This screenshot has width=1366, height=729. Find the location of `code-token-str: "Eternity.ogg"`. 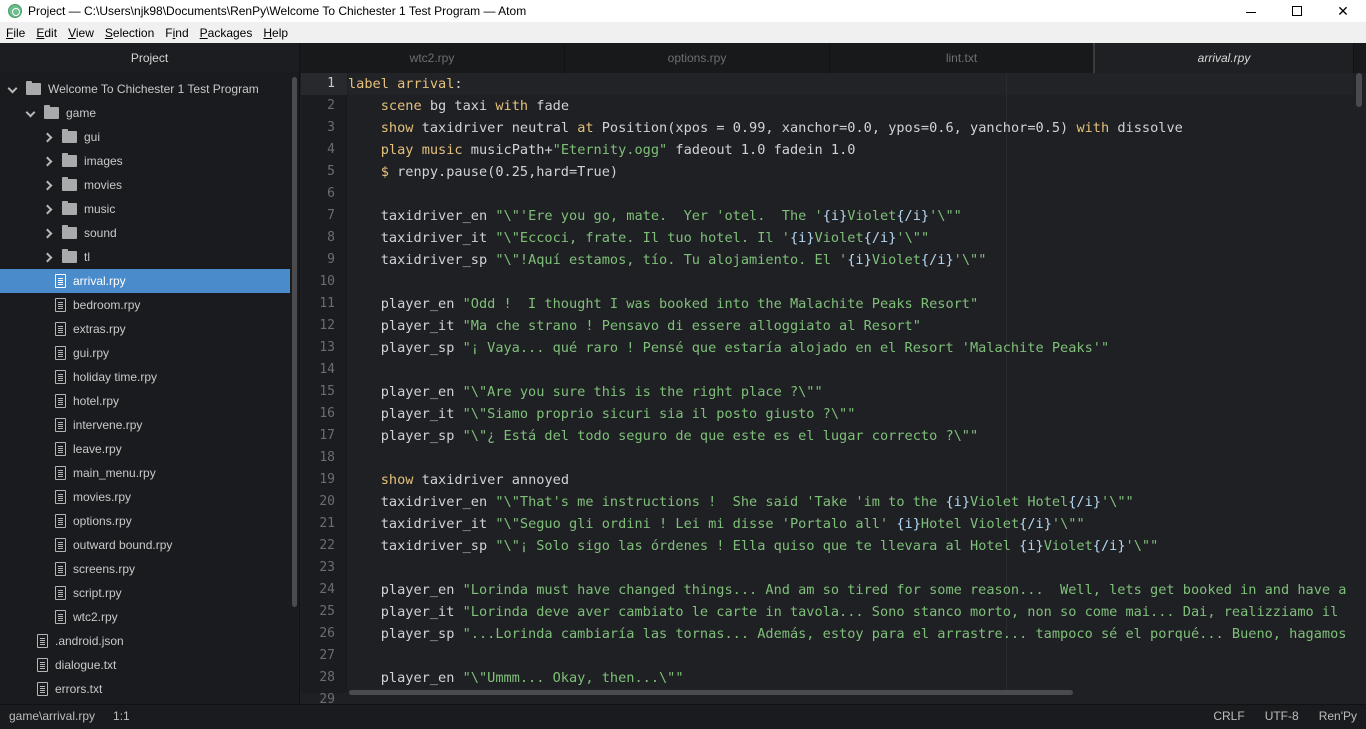

code-token-str: "Eternity.ogg" is located at coordinates (610, 150).